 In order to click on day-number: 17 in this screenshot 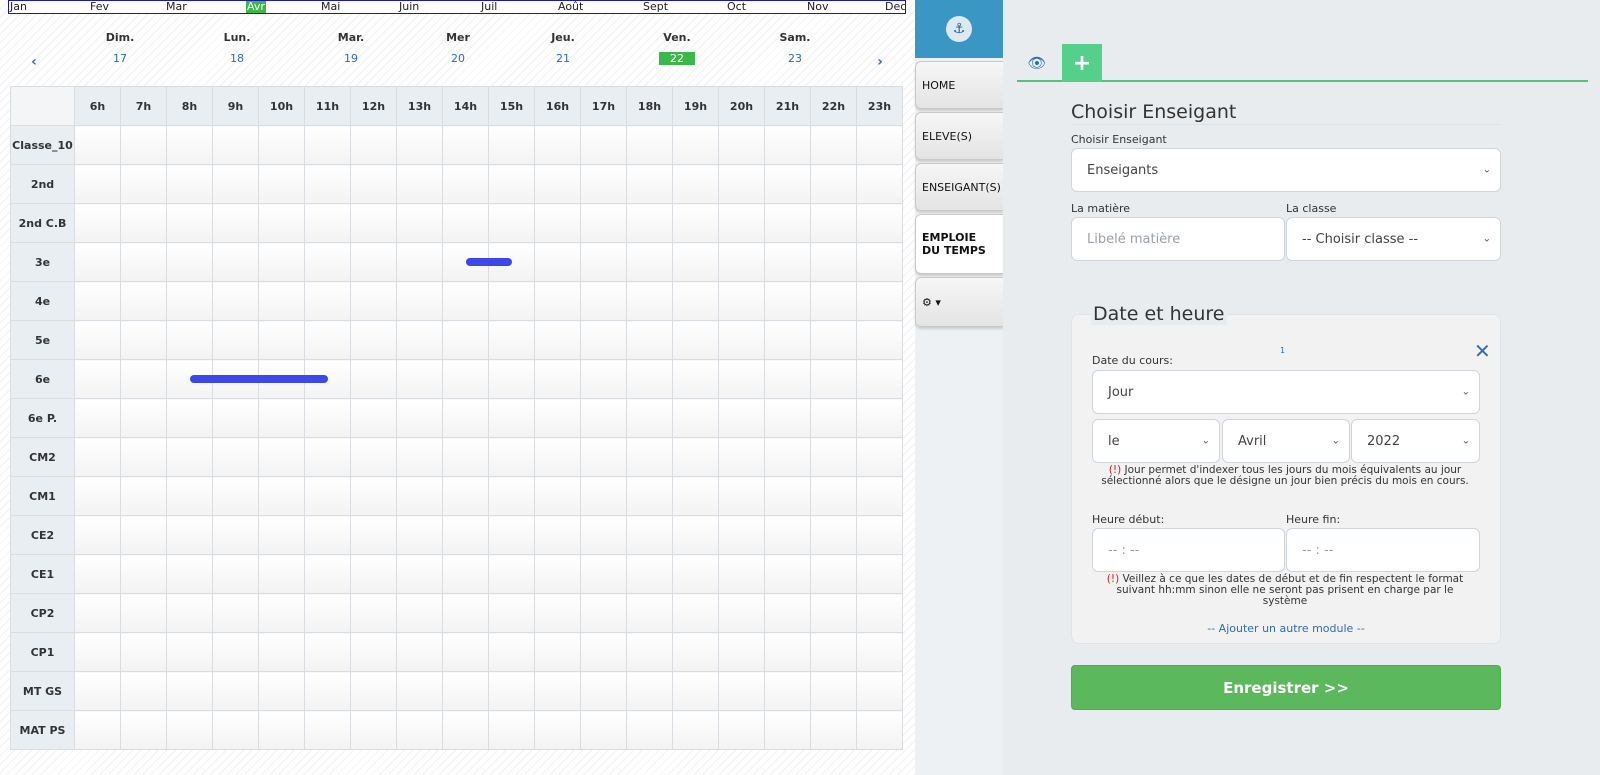, I will do `click(120, 58)`.